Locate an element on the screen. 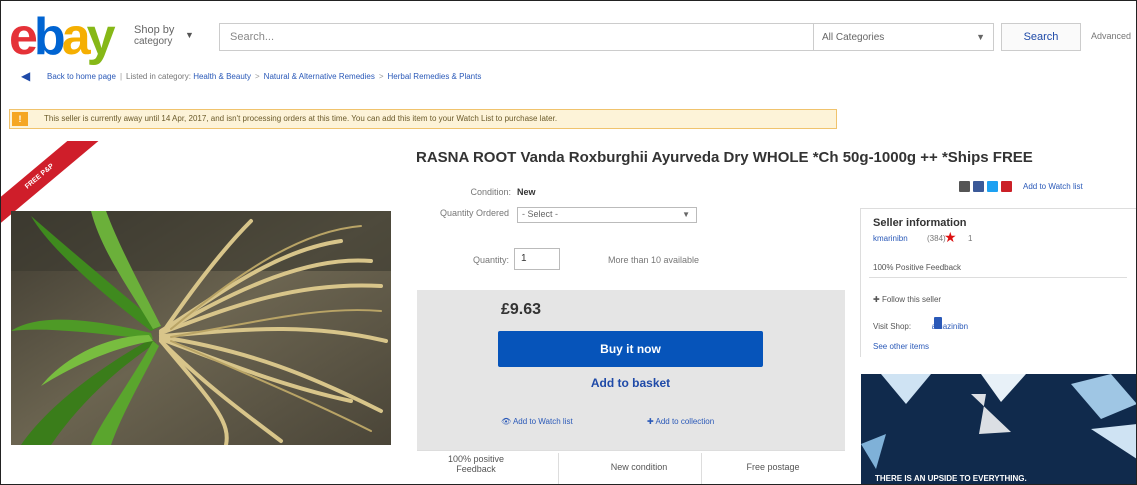 The width and height of the screenshot is (1137, 485). price: £9.63 is located at coordinates (521, 309).